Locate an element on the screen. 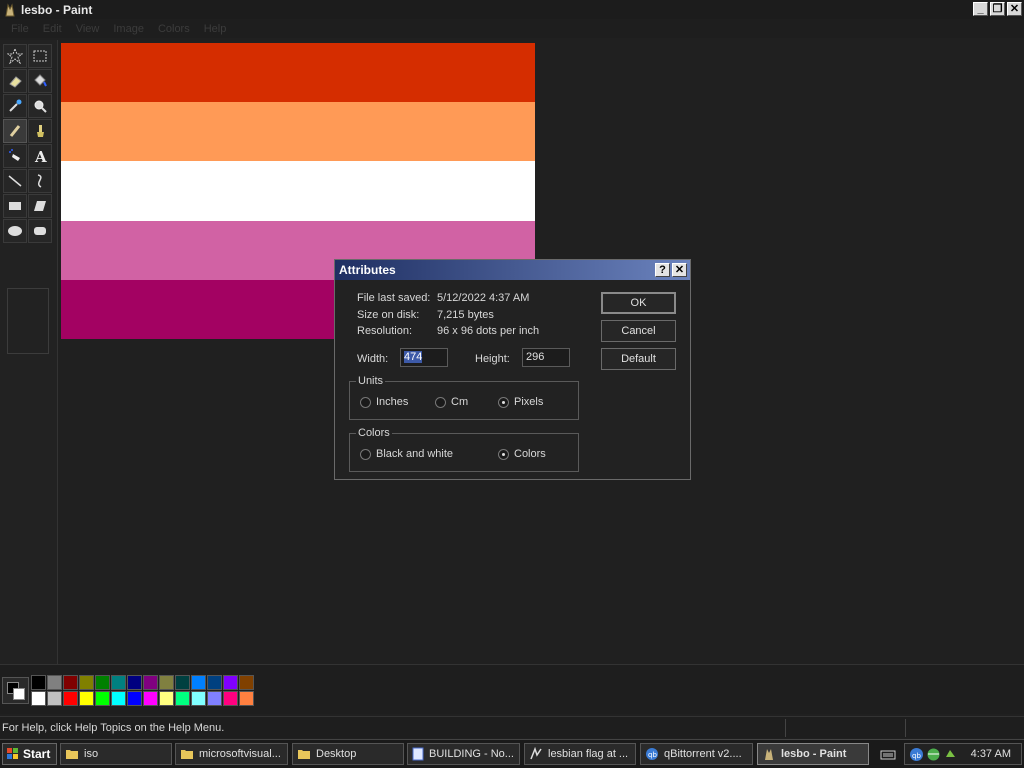 The image size is (1024, 768). tool-free-select is located at coordinates (15, 56).